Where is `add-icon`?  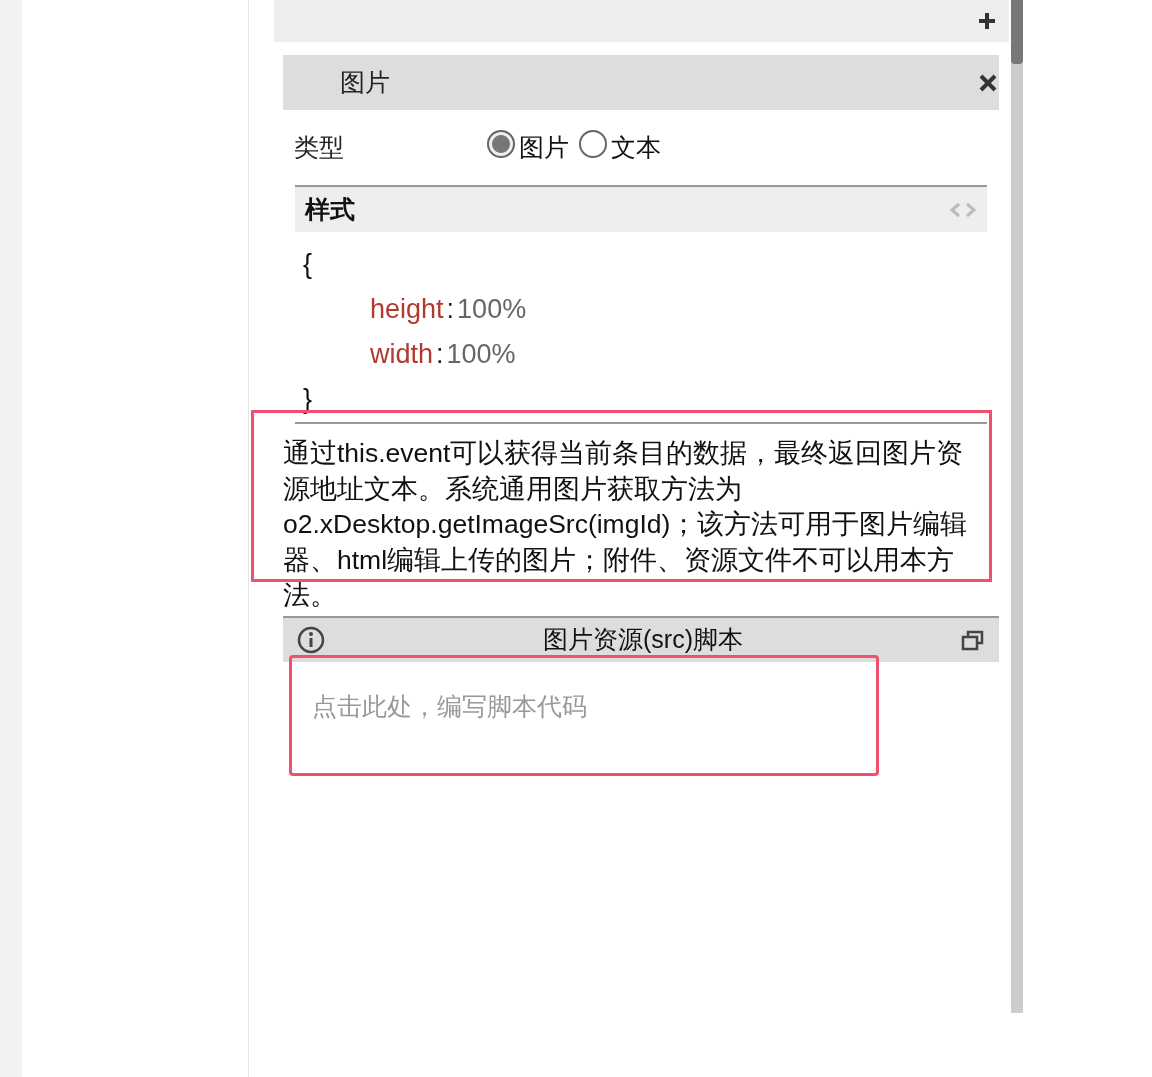 add-icon is located at coordinates (987, 21).